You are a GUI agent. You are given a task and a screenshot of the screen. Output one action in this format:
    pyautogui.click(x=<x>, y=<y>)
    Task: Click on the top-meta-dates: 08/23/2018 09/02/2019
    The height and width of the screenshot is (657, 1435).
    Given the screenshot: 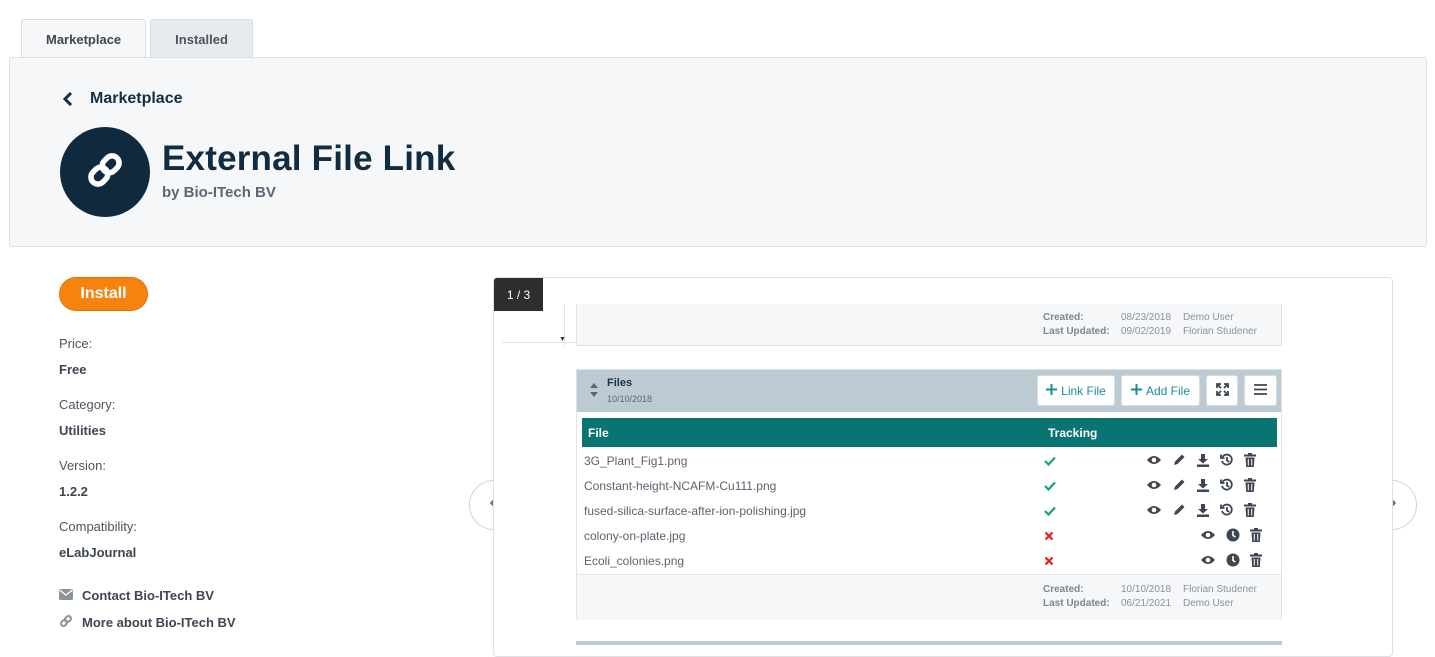 What is the action you would take?
    pyautogui.click(x=1146, y=324)
    